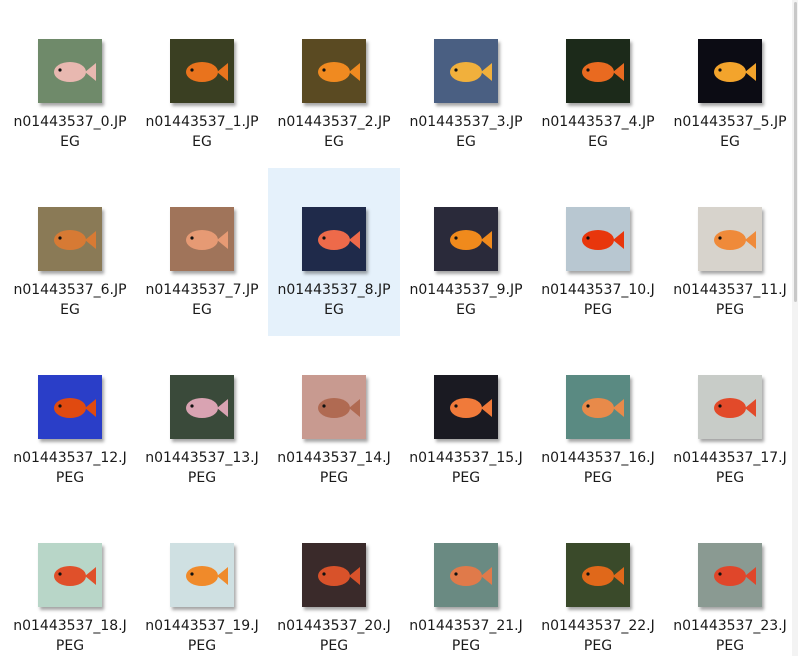 The width and height of the screenshot is (798, 672). Describe the element at coordinates (202, 300) in the screenshot. I see `file-name: n01443537_7.JP EG` at that location.